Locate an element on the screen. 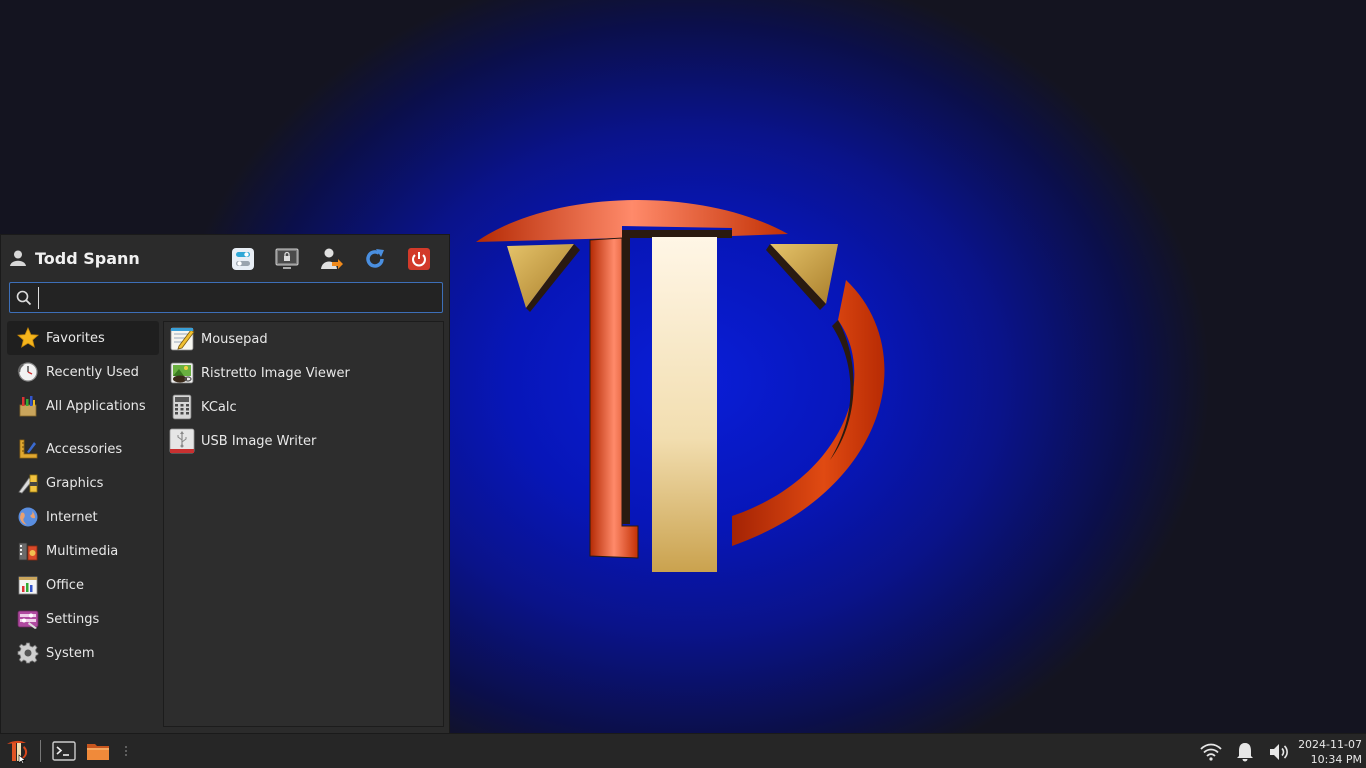 The image size is (1366, 768). accessories-icon is located at coordinates (28, 449).